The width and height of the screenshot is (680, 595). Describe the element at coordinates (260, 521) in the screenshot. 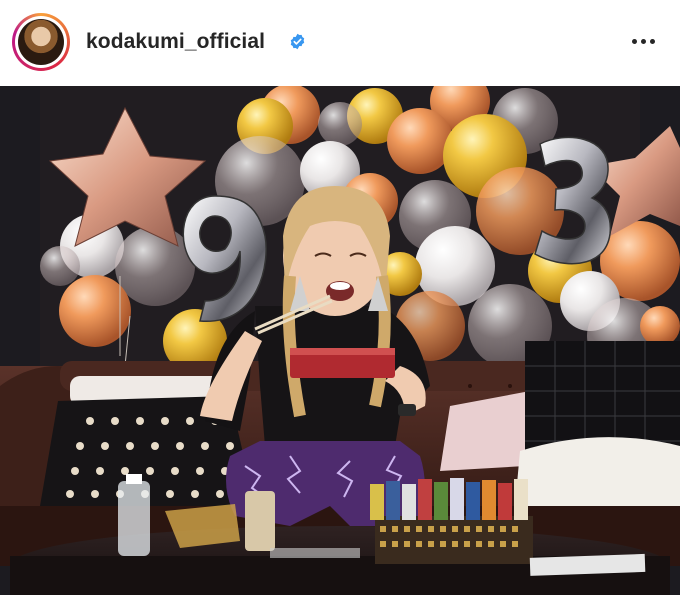

I see `coffee-cup` at that location.